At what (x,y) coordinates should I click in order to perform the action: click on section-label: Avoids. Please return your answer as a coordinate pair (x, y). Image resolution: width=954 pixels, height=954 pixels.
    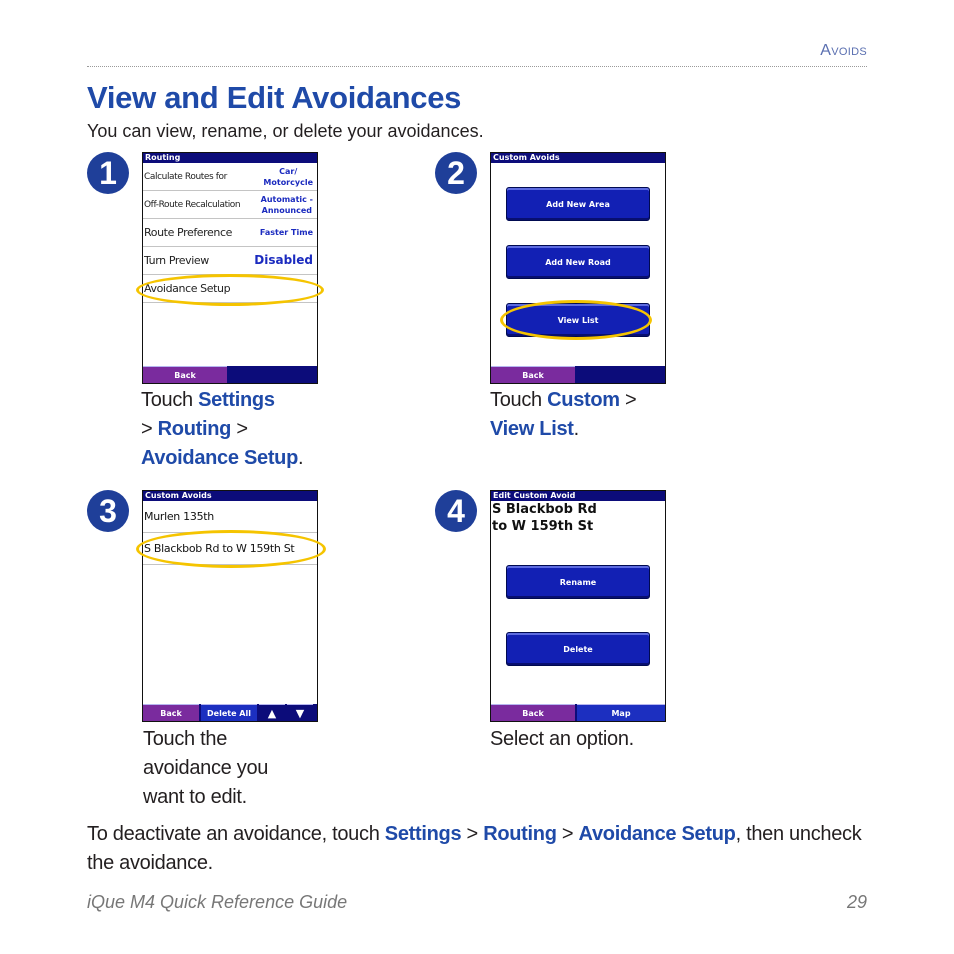
    Looking at the image, I should click on (843, 50).